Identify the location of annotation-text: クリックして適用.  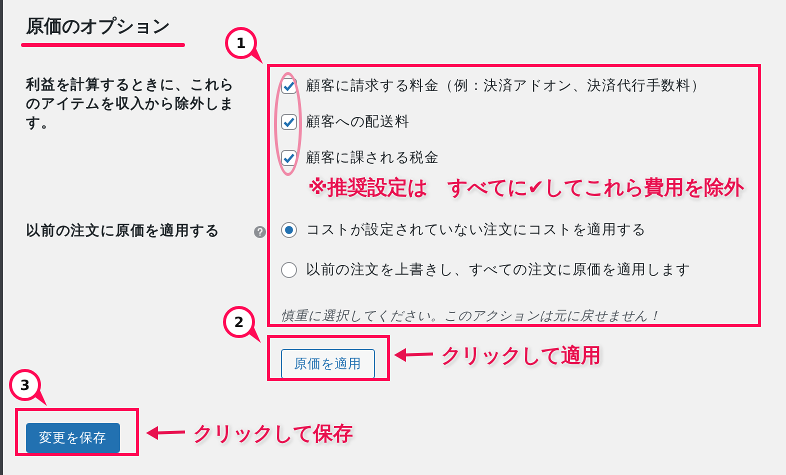
(521, 355).